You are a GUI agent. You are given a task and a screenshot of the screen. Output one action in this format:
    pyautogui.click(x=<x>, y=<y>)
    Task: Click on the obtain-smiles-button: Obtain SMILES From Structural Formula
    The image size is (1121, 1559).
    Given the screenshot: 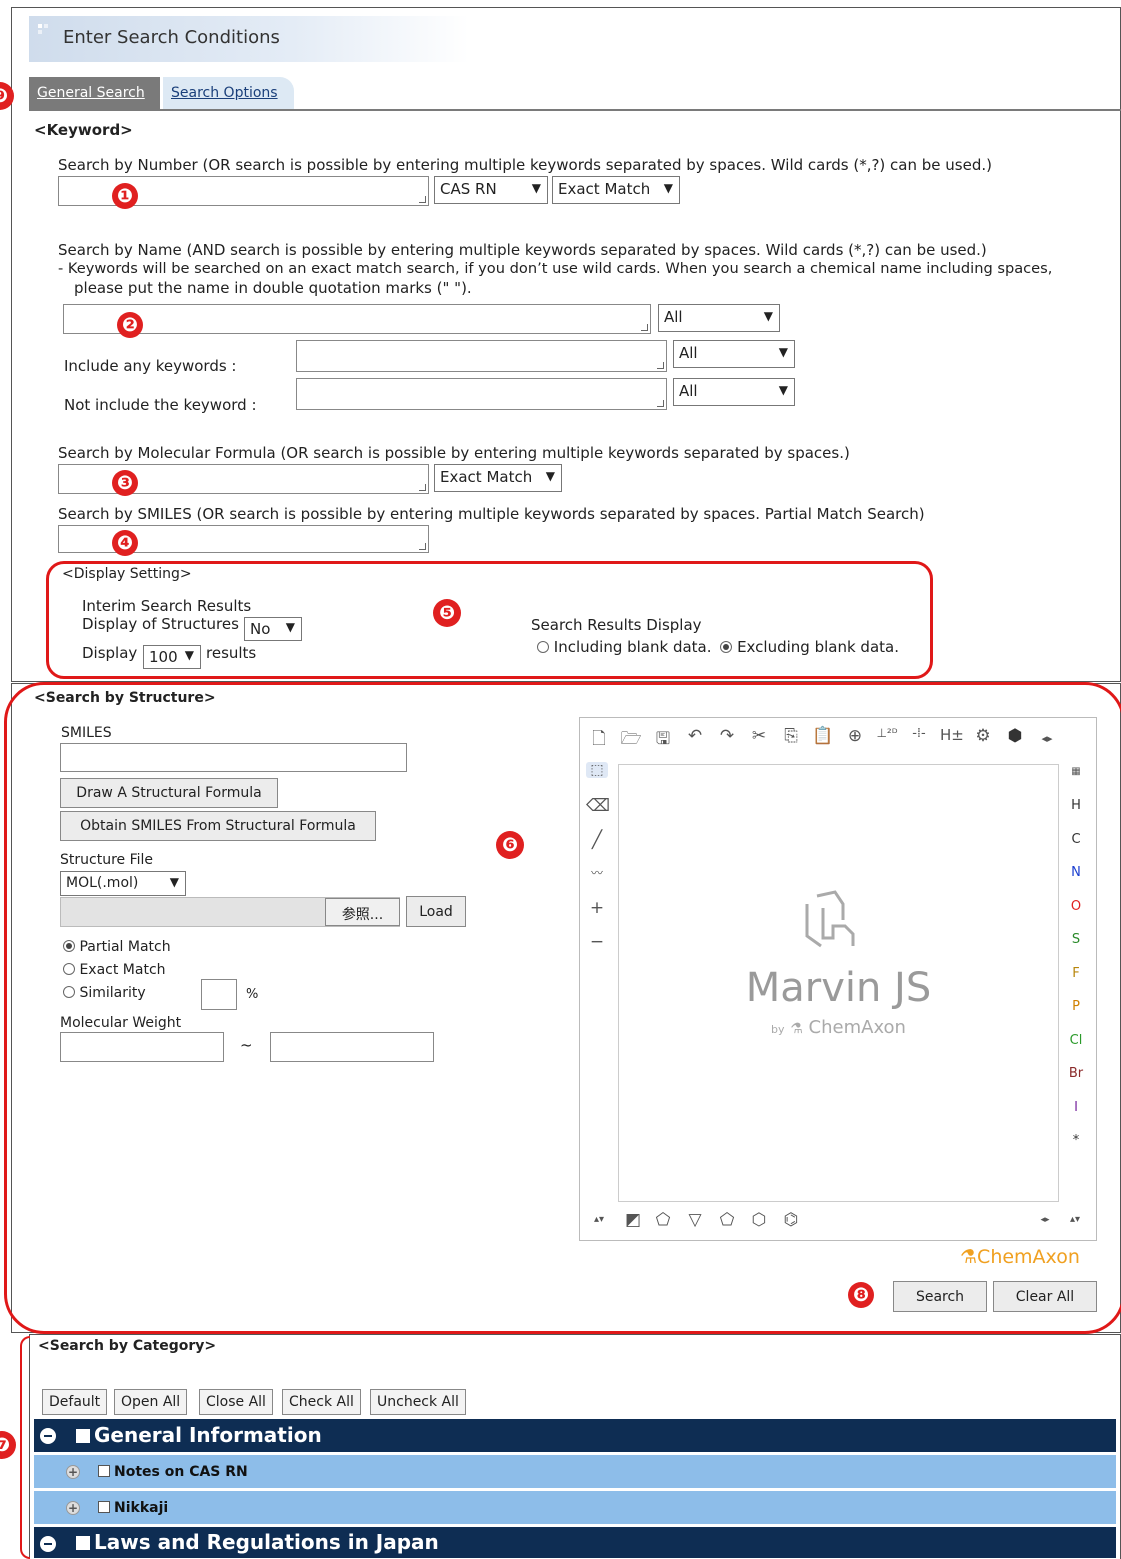 What is the action you would take?
    pyautogui.click(x=218, y=826)
    